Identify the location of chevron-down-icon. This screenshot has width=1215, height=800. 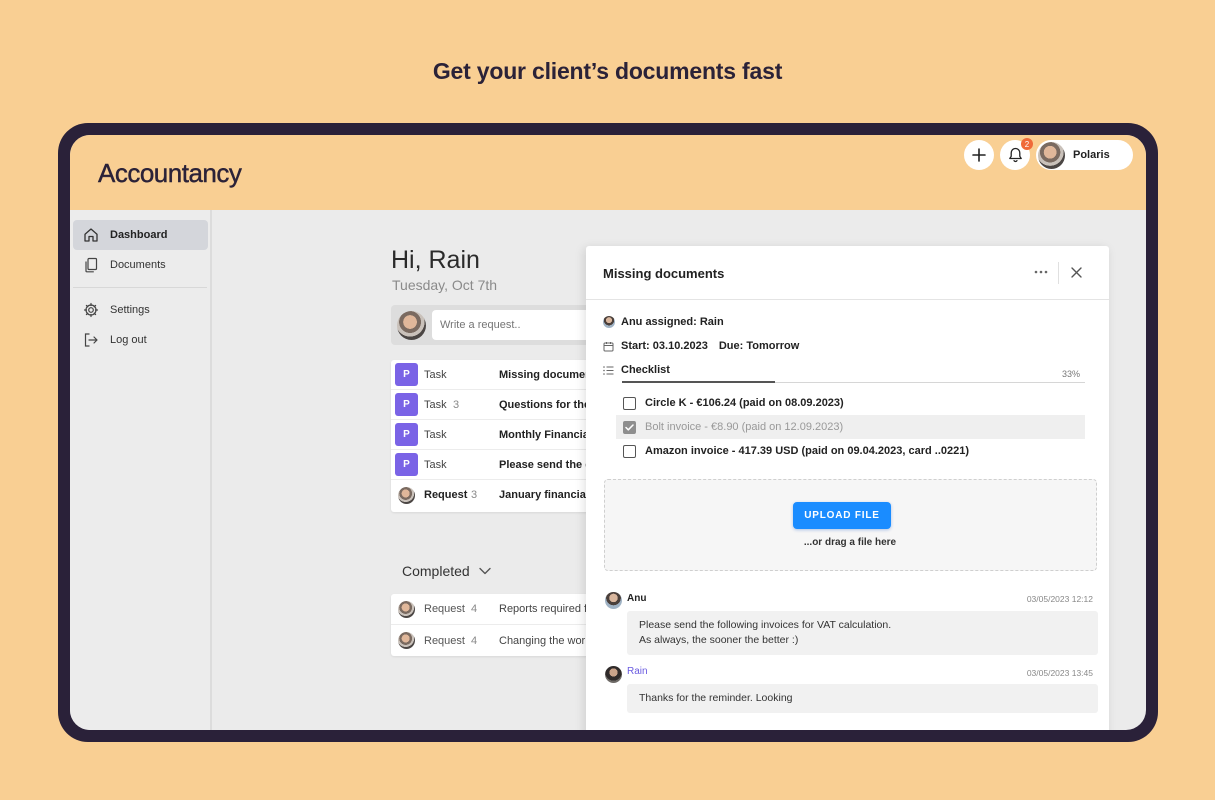
(485, 571).